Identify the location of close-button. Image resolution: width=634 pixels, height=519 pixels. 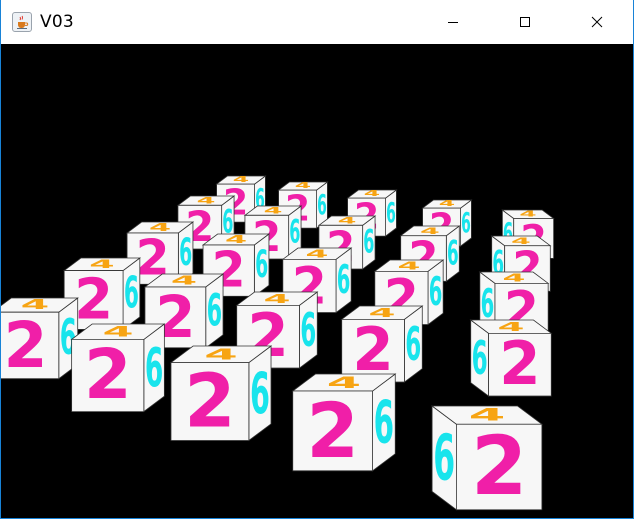
(597, 22).